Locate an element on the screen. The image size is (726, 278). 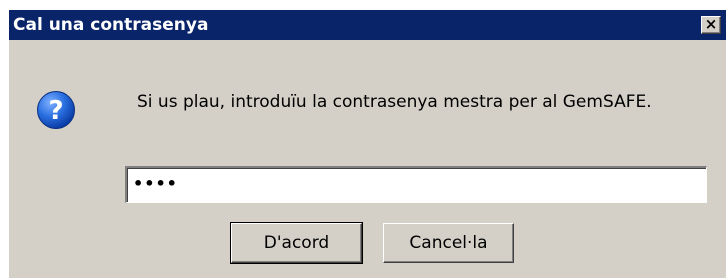
dialog-title: Cal una contrasenya is located at coordinates (111, 25).